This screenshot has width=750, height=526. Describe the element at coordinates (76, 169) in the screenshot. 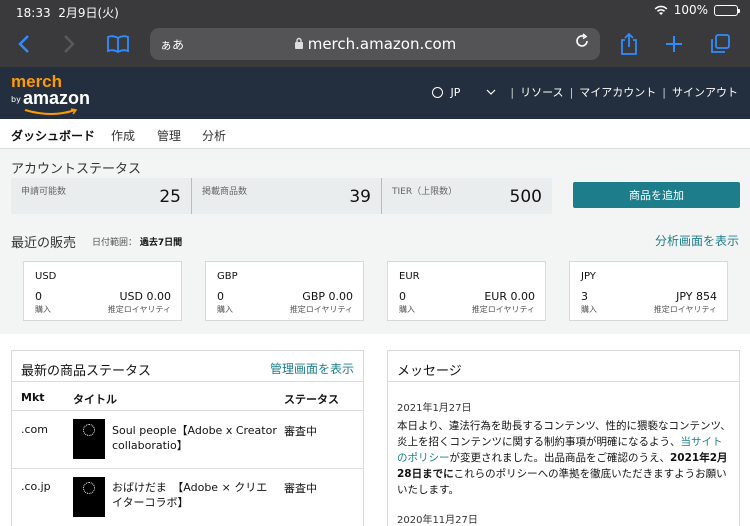

I see `account-status-title: アカウントステータス` at that location.